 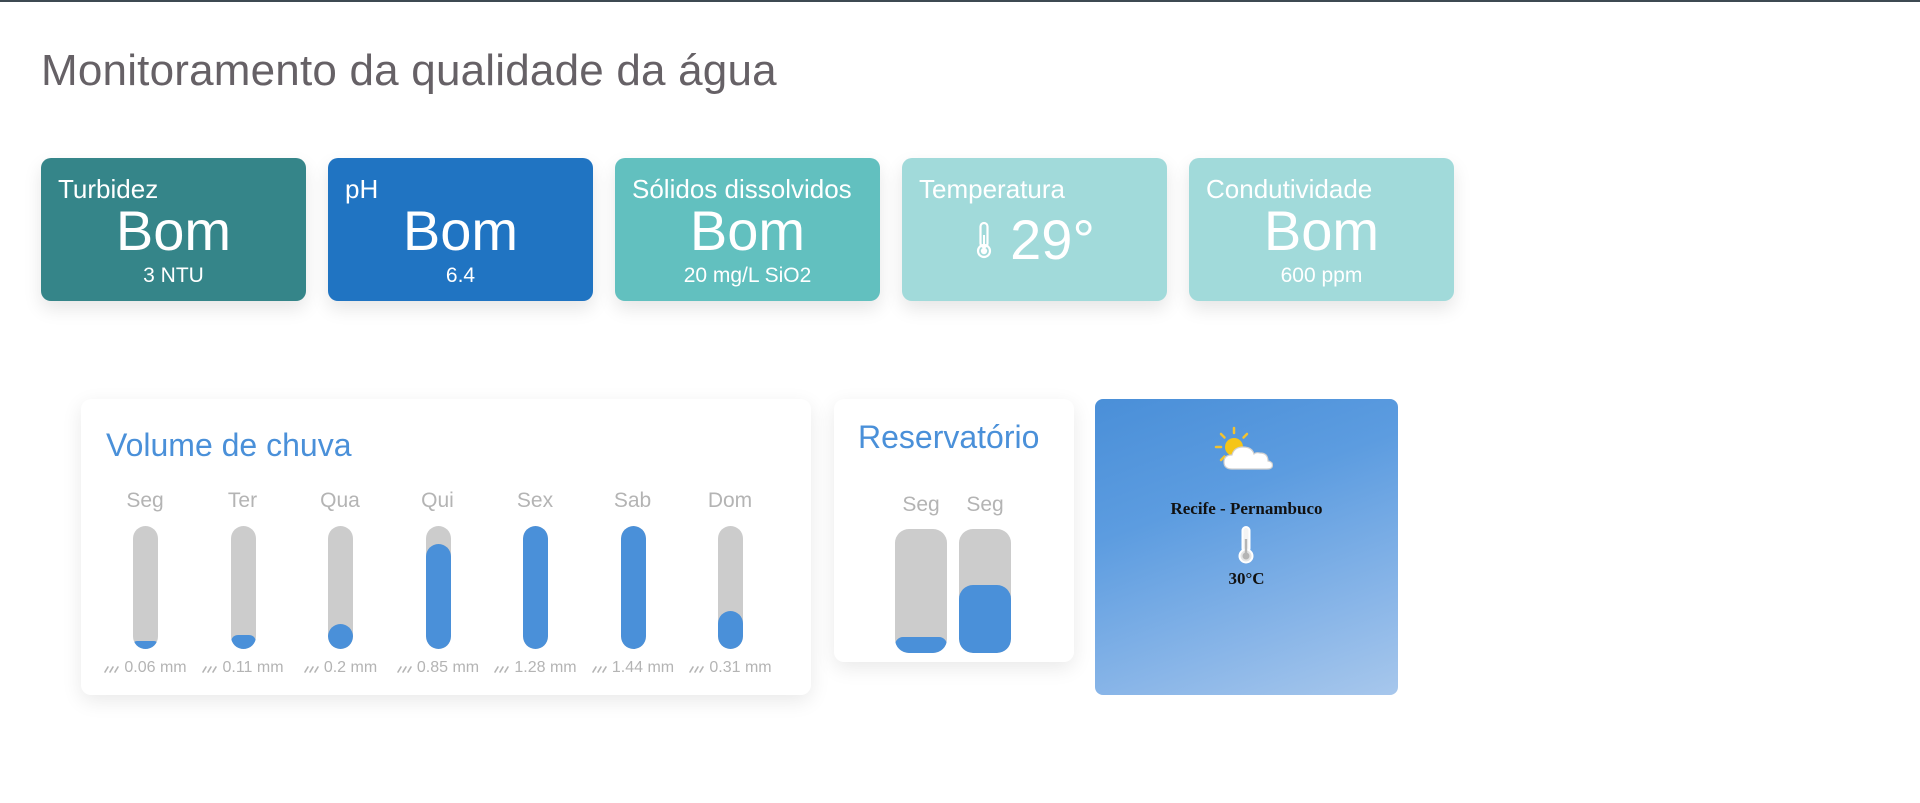 I want to click on rain-volume-title: Volume de chuva, so click(x=229, y=445).